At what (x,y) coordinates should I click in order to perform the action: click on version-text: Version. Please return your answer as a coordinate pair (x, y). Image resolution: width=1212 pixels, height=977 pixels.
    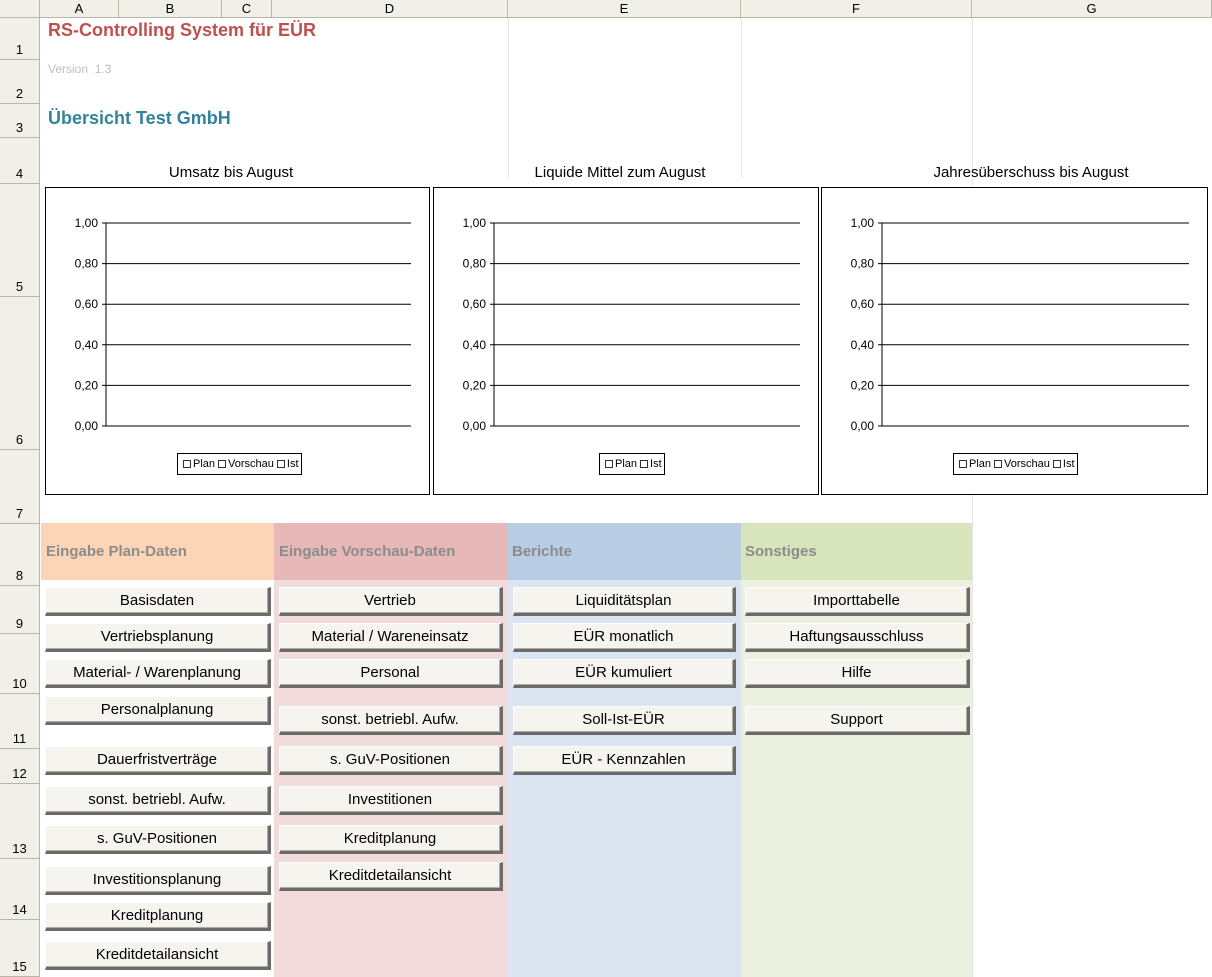
    Looking at the image, I should click on (68, 69).